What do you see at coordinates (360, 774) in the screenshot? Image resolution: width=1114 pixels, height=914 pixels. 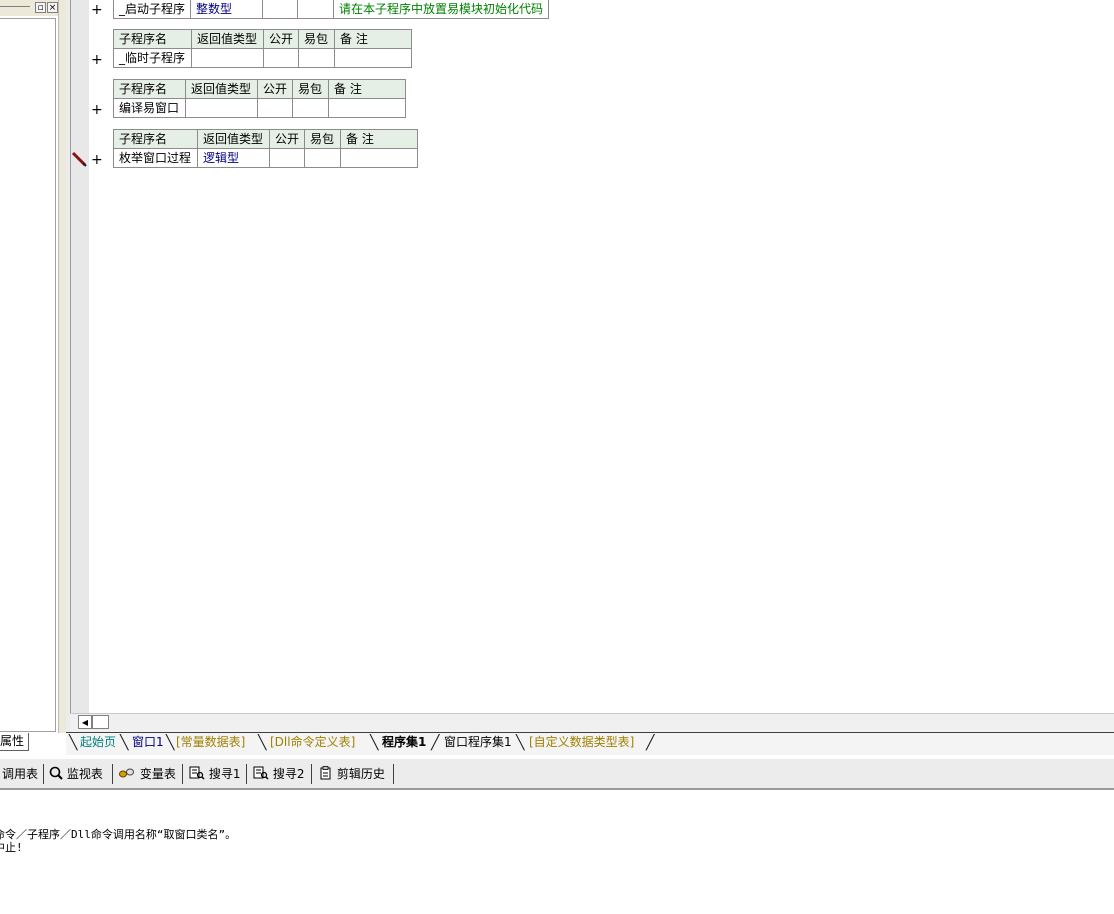 I see `clip-history-label: 剪辑历史` at bounding box center [360, 774].